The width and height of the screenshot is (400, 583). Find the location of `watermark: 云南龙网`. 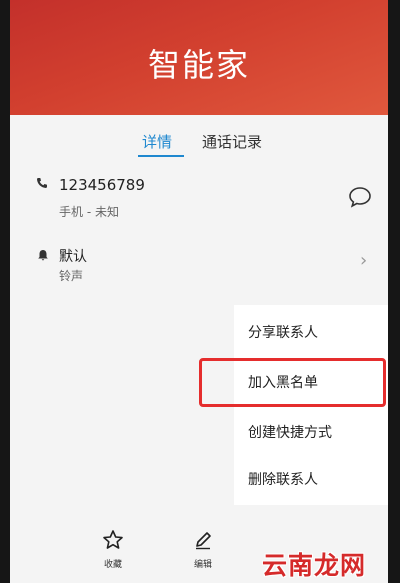

watermark: 云南龙网 is located at coordinates (314, 565).